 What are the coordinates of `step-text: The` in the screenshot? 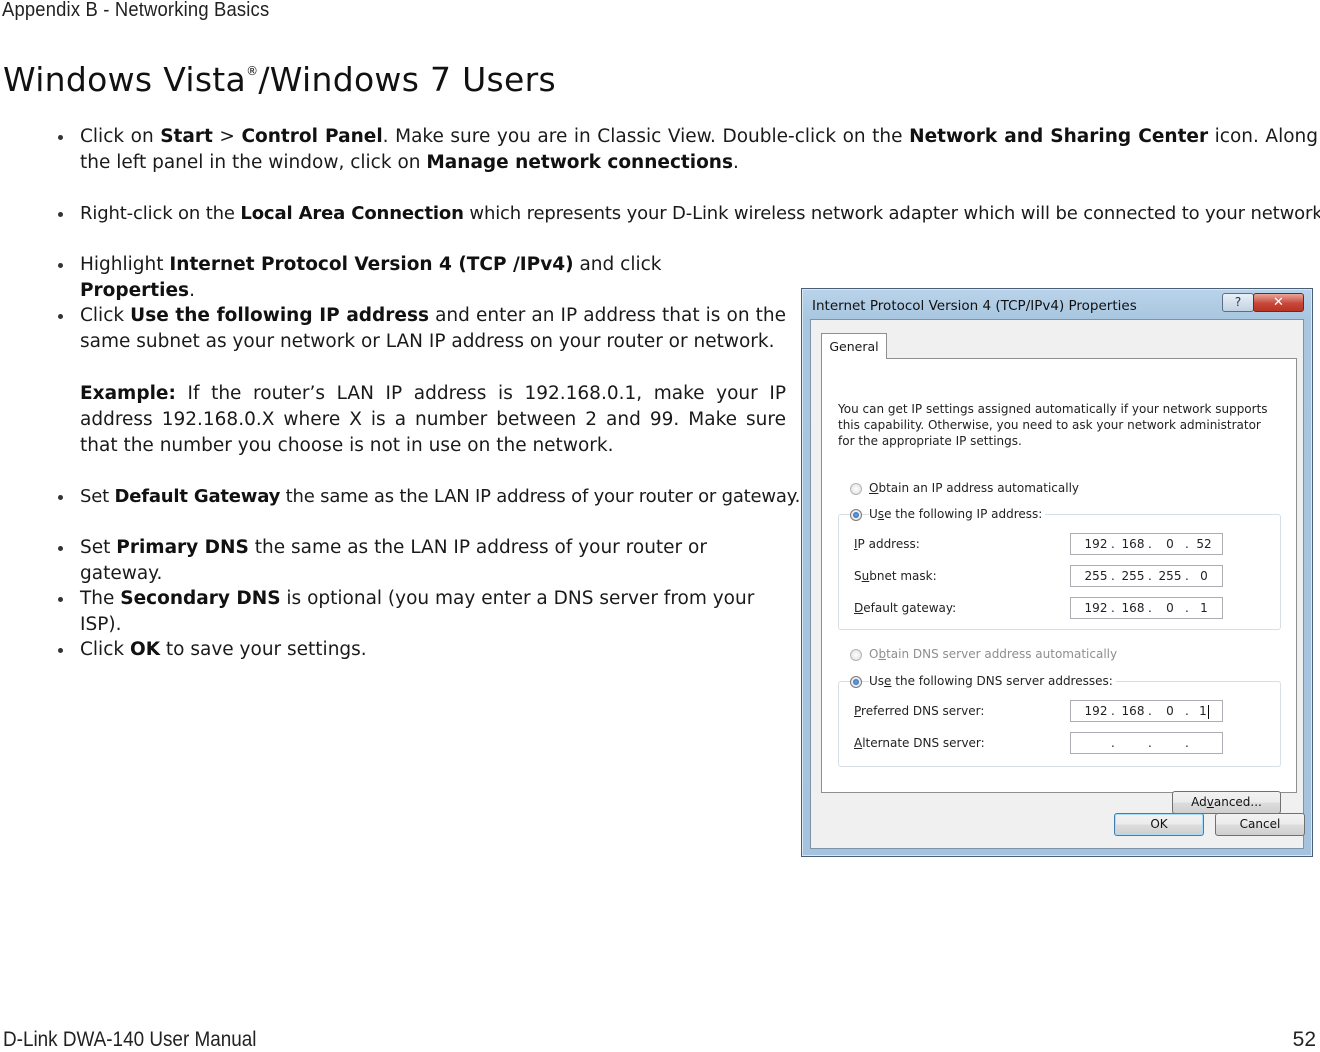 It's located at (100, 598).